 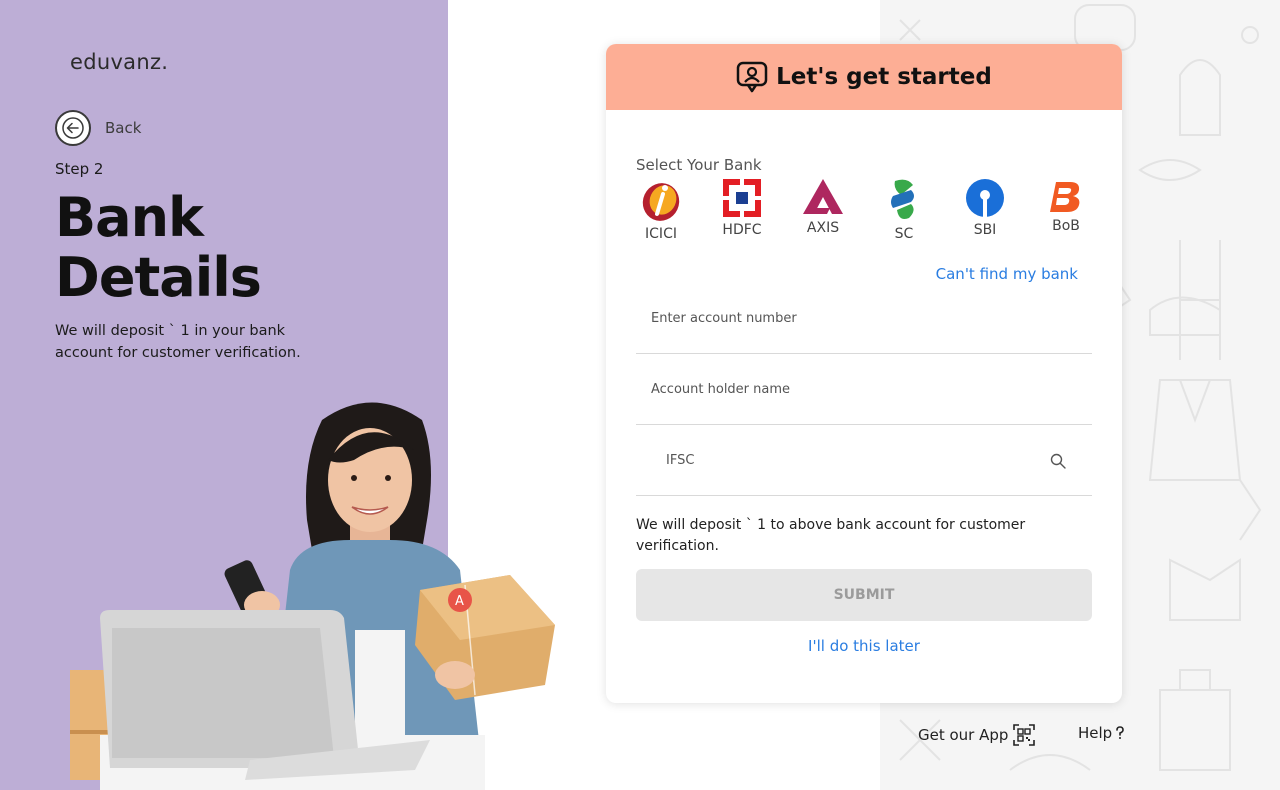 I want to click on back-button: Back, so click(x=98, y=128).